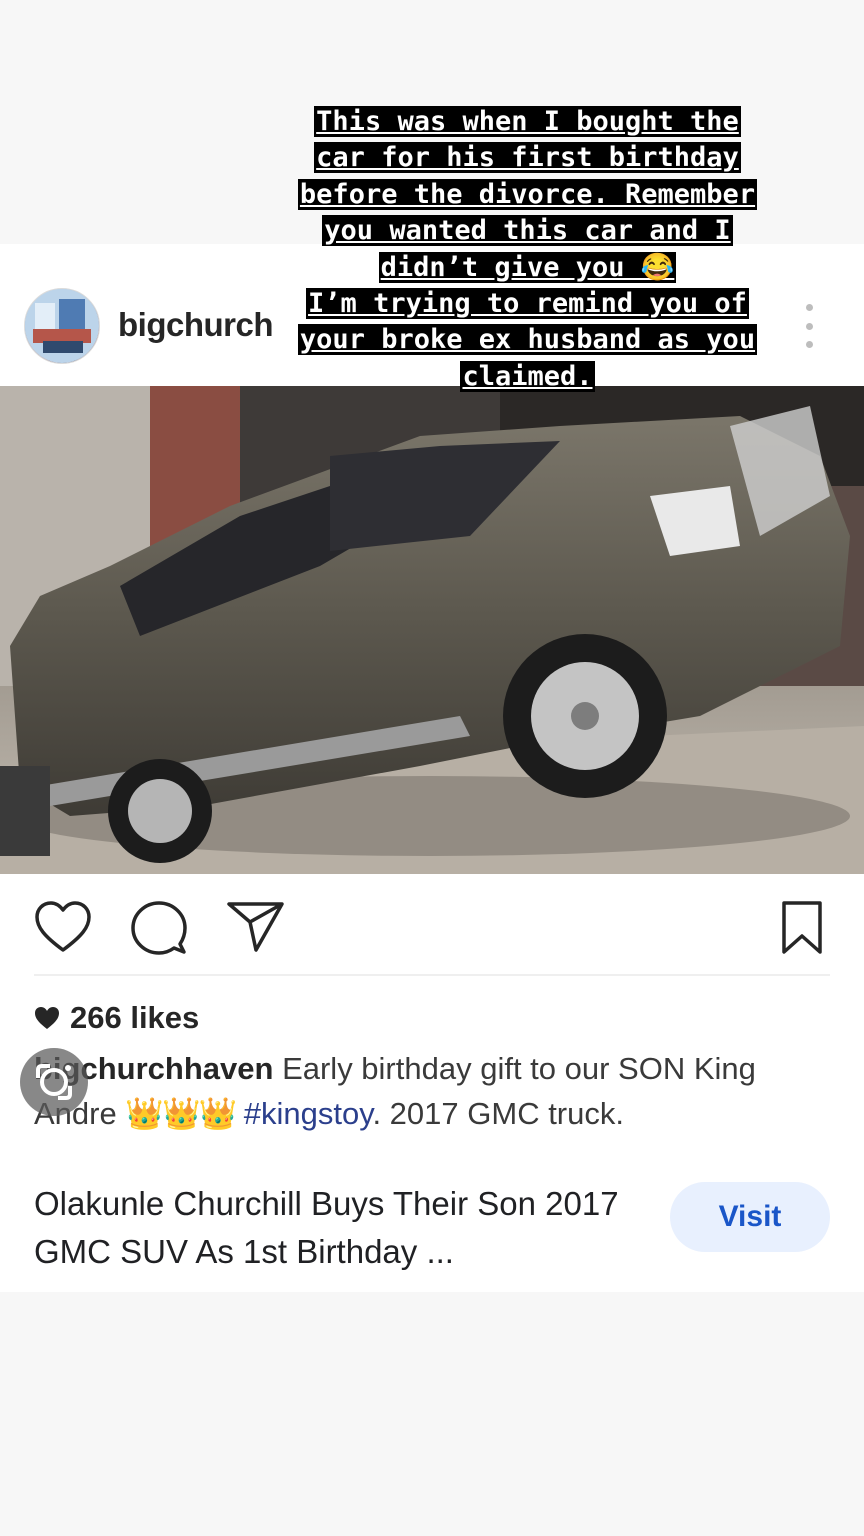 This screenshot has width=864, height=1536. Describe the element at coordinates (527, 121) in the screenshot. I see `story-line: This was when I bought the` at that location.